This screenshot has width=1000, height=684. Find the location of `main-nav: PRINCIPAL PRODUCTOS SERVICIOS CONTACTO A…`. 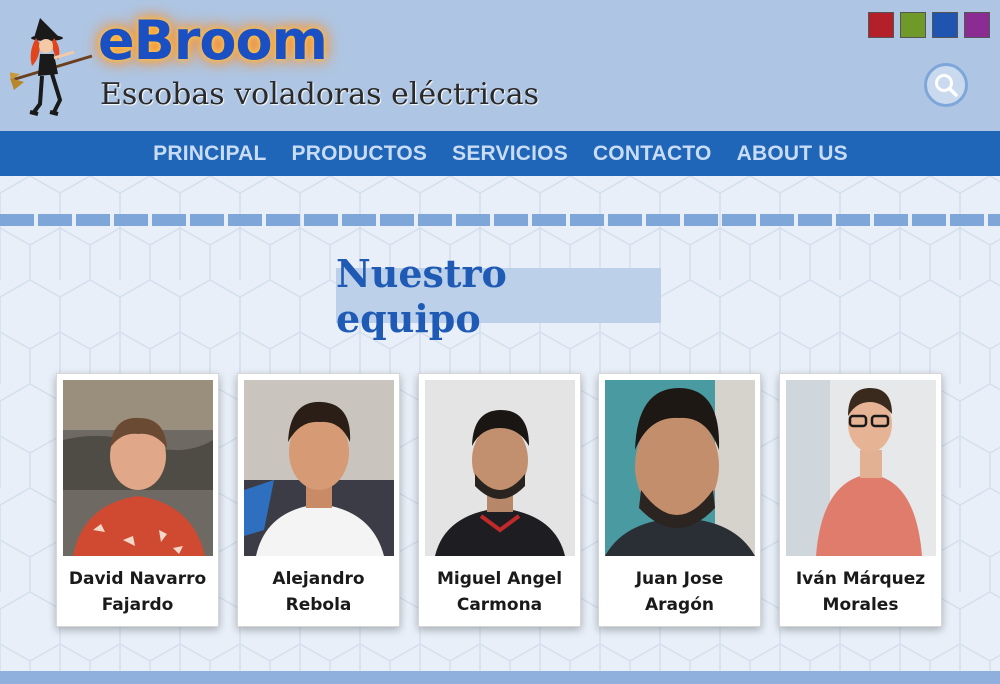

main-nav: PRINCIPAL PRODUCTOS SERVICIOS CONTACTO A… is located at coordinates (500, 153).